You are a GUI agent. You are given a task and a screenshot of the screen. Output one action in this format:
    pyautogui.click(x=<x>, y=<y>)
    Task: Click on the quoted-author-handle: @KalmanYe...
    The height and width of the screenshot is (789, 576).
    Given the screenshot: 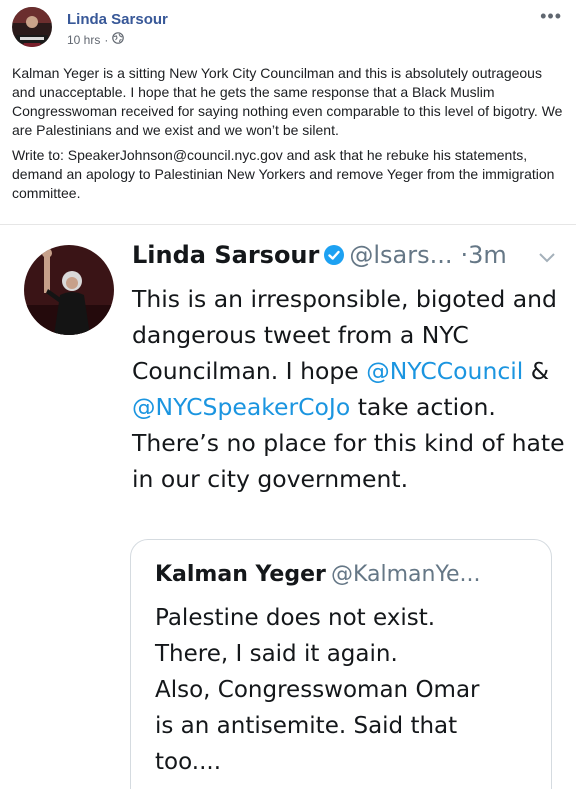 What is the action you would take?
    pyautogui.click(x=405, y=574)
    